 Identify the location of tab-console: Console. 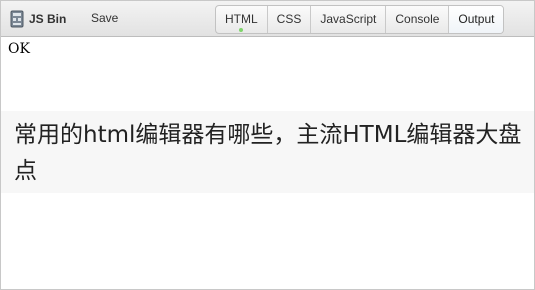
(418, 19).